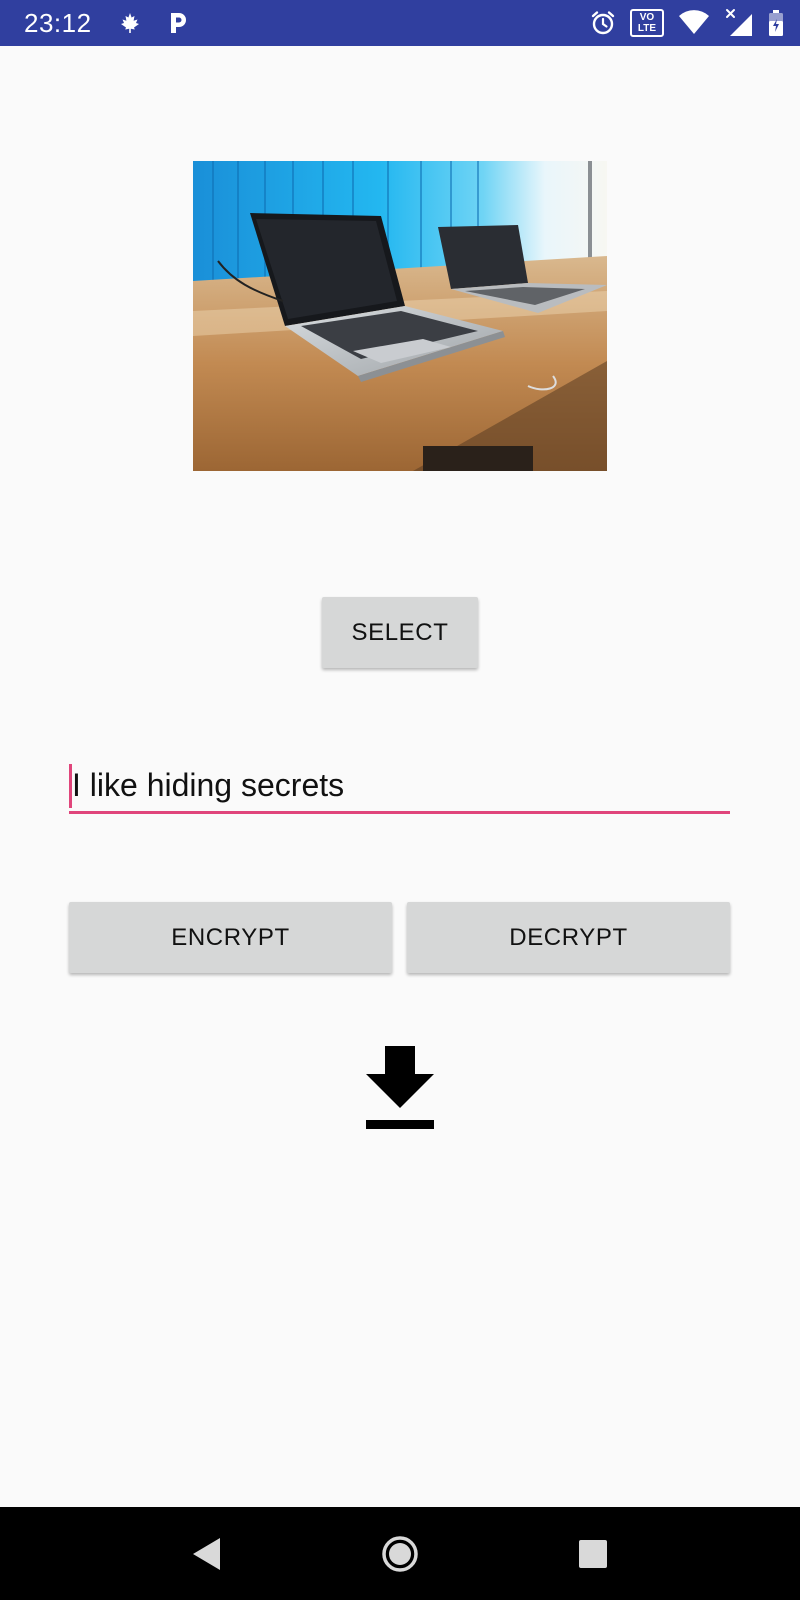 The height and width of the screenshot is (1600, 800). What do you see at coordinates (208, 785) in the screenshot?
I see `message-input-value: I like hiding secrets` at bounding box center [208, 785].